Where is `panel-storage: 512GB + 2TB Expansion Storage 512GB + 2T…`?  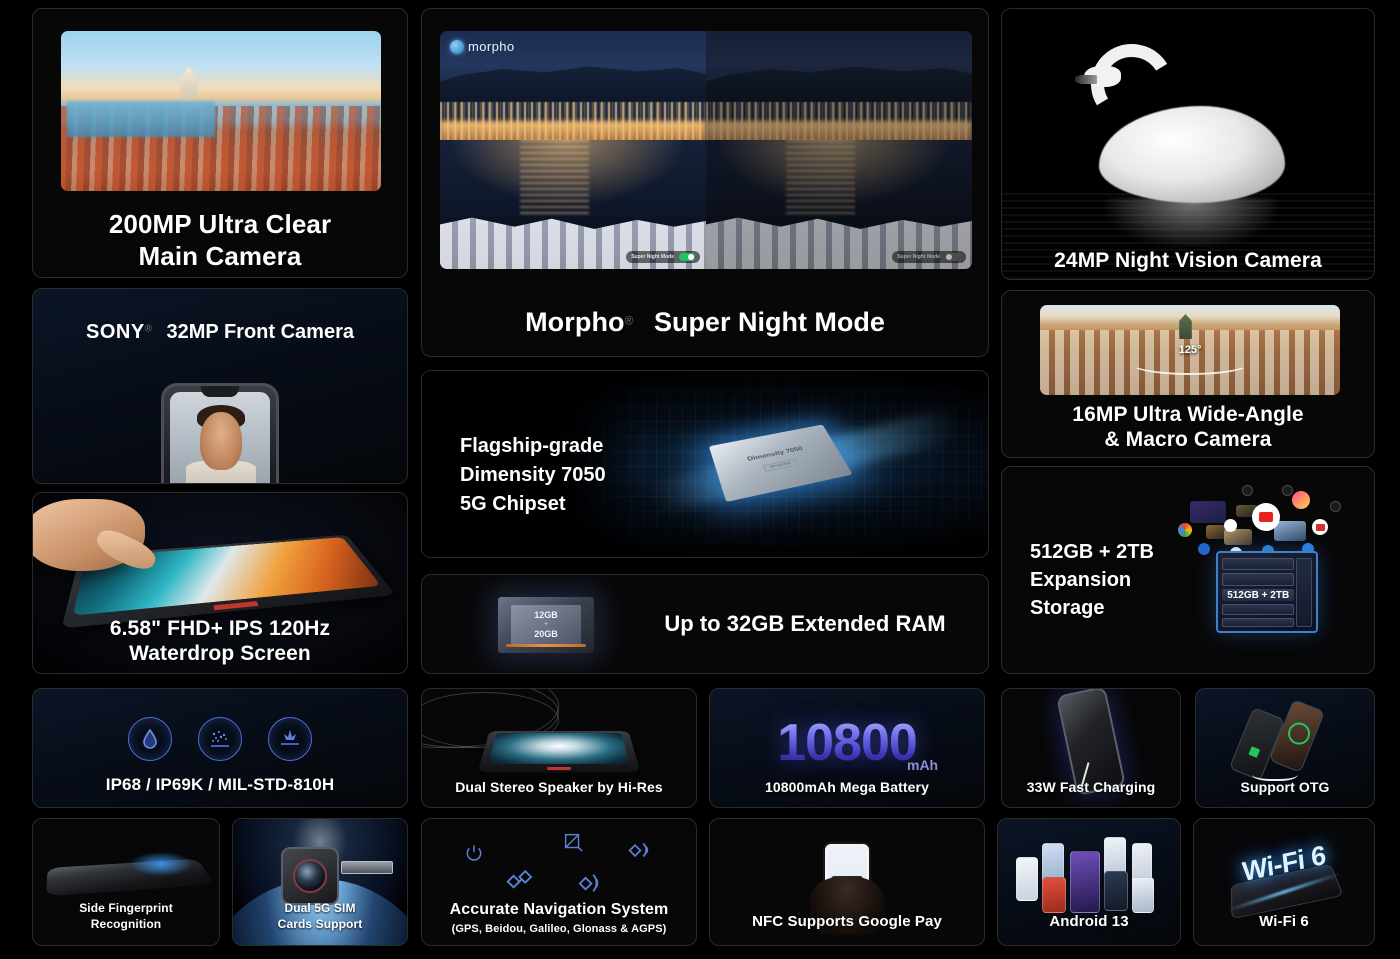
panel-storage: 512GB + 2TB Expansion Storage 512GB + 2T… is located at coordinates (1188, 570).